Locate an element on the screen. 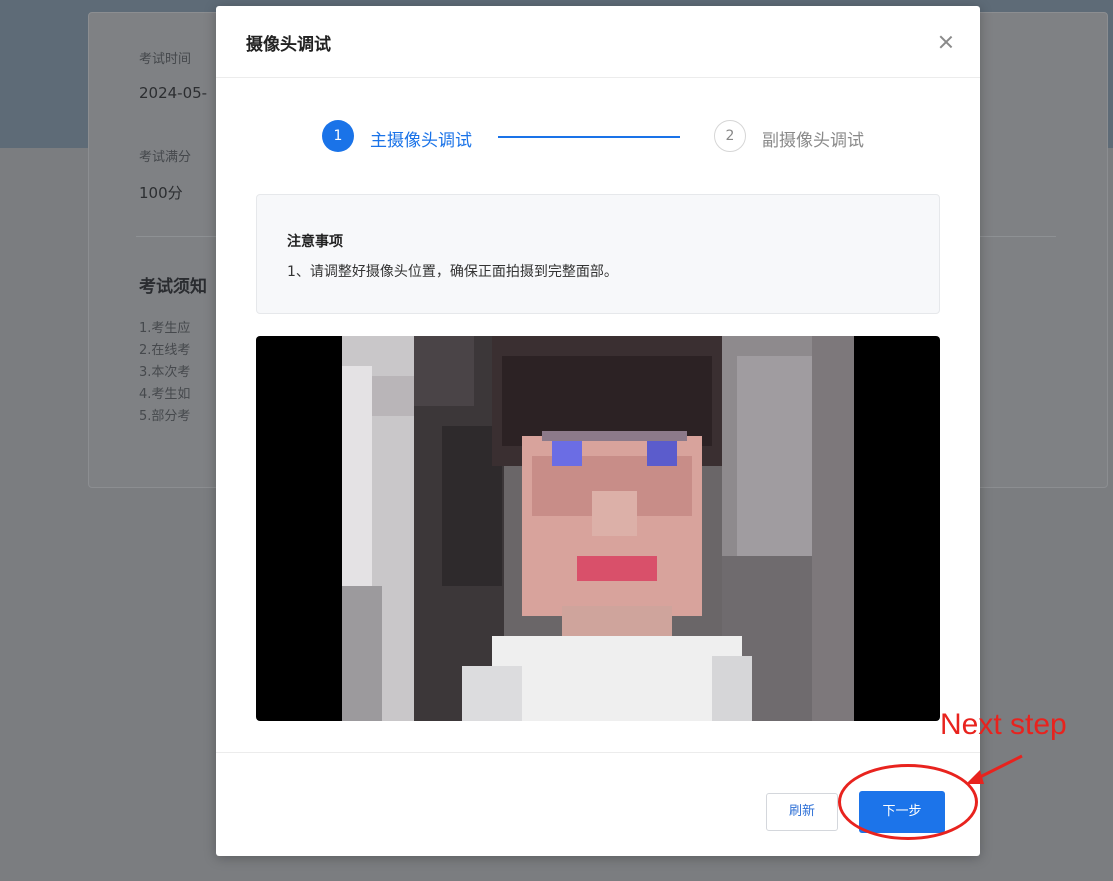 This screenshot has height=881, width=1113. exam-rules-list: 1.考生应 2.在线考 3.本次考 4.考生如 5.部分考 is located at coordinates (164, 373).